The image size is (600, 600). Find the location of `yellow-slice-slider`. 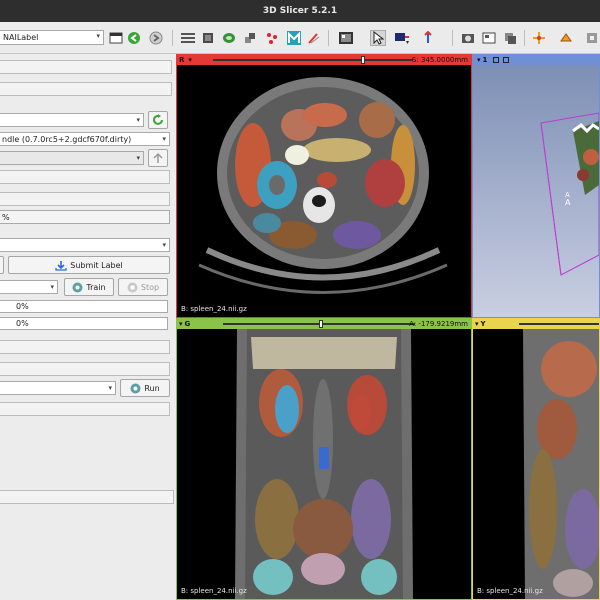

yellow-slice-slider is located at coordinates (559, 324).